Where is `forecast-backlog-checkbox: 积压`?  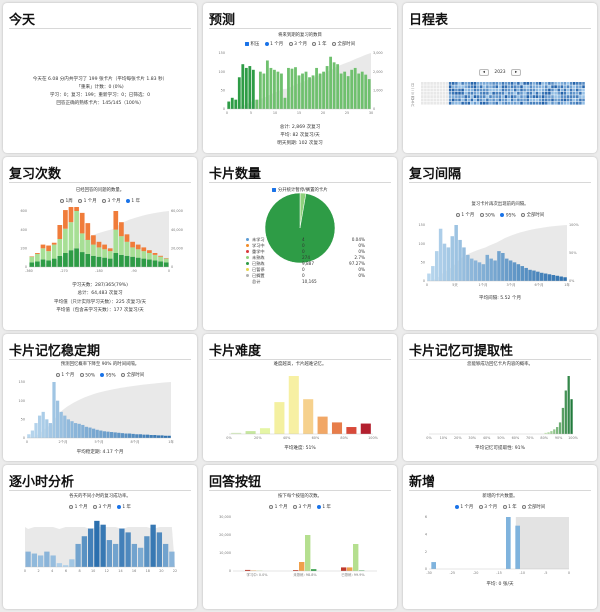 forecast-backlog-checkbox: 积压 is located at coordinates (251, 44).